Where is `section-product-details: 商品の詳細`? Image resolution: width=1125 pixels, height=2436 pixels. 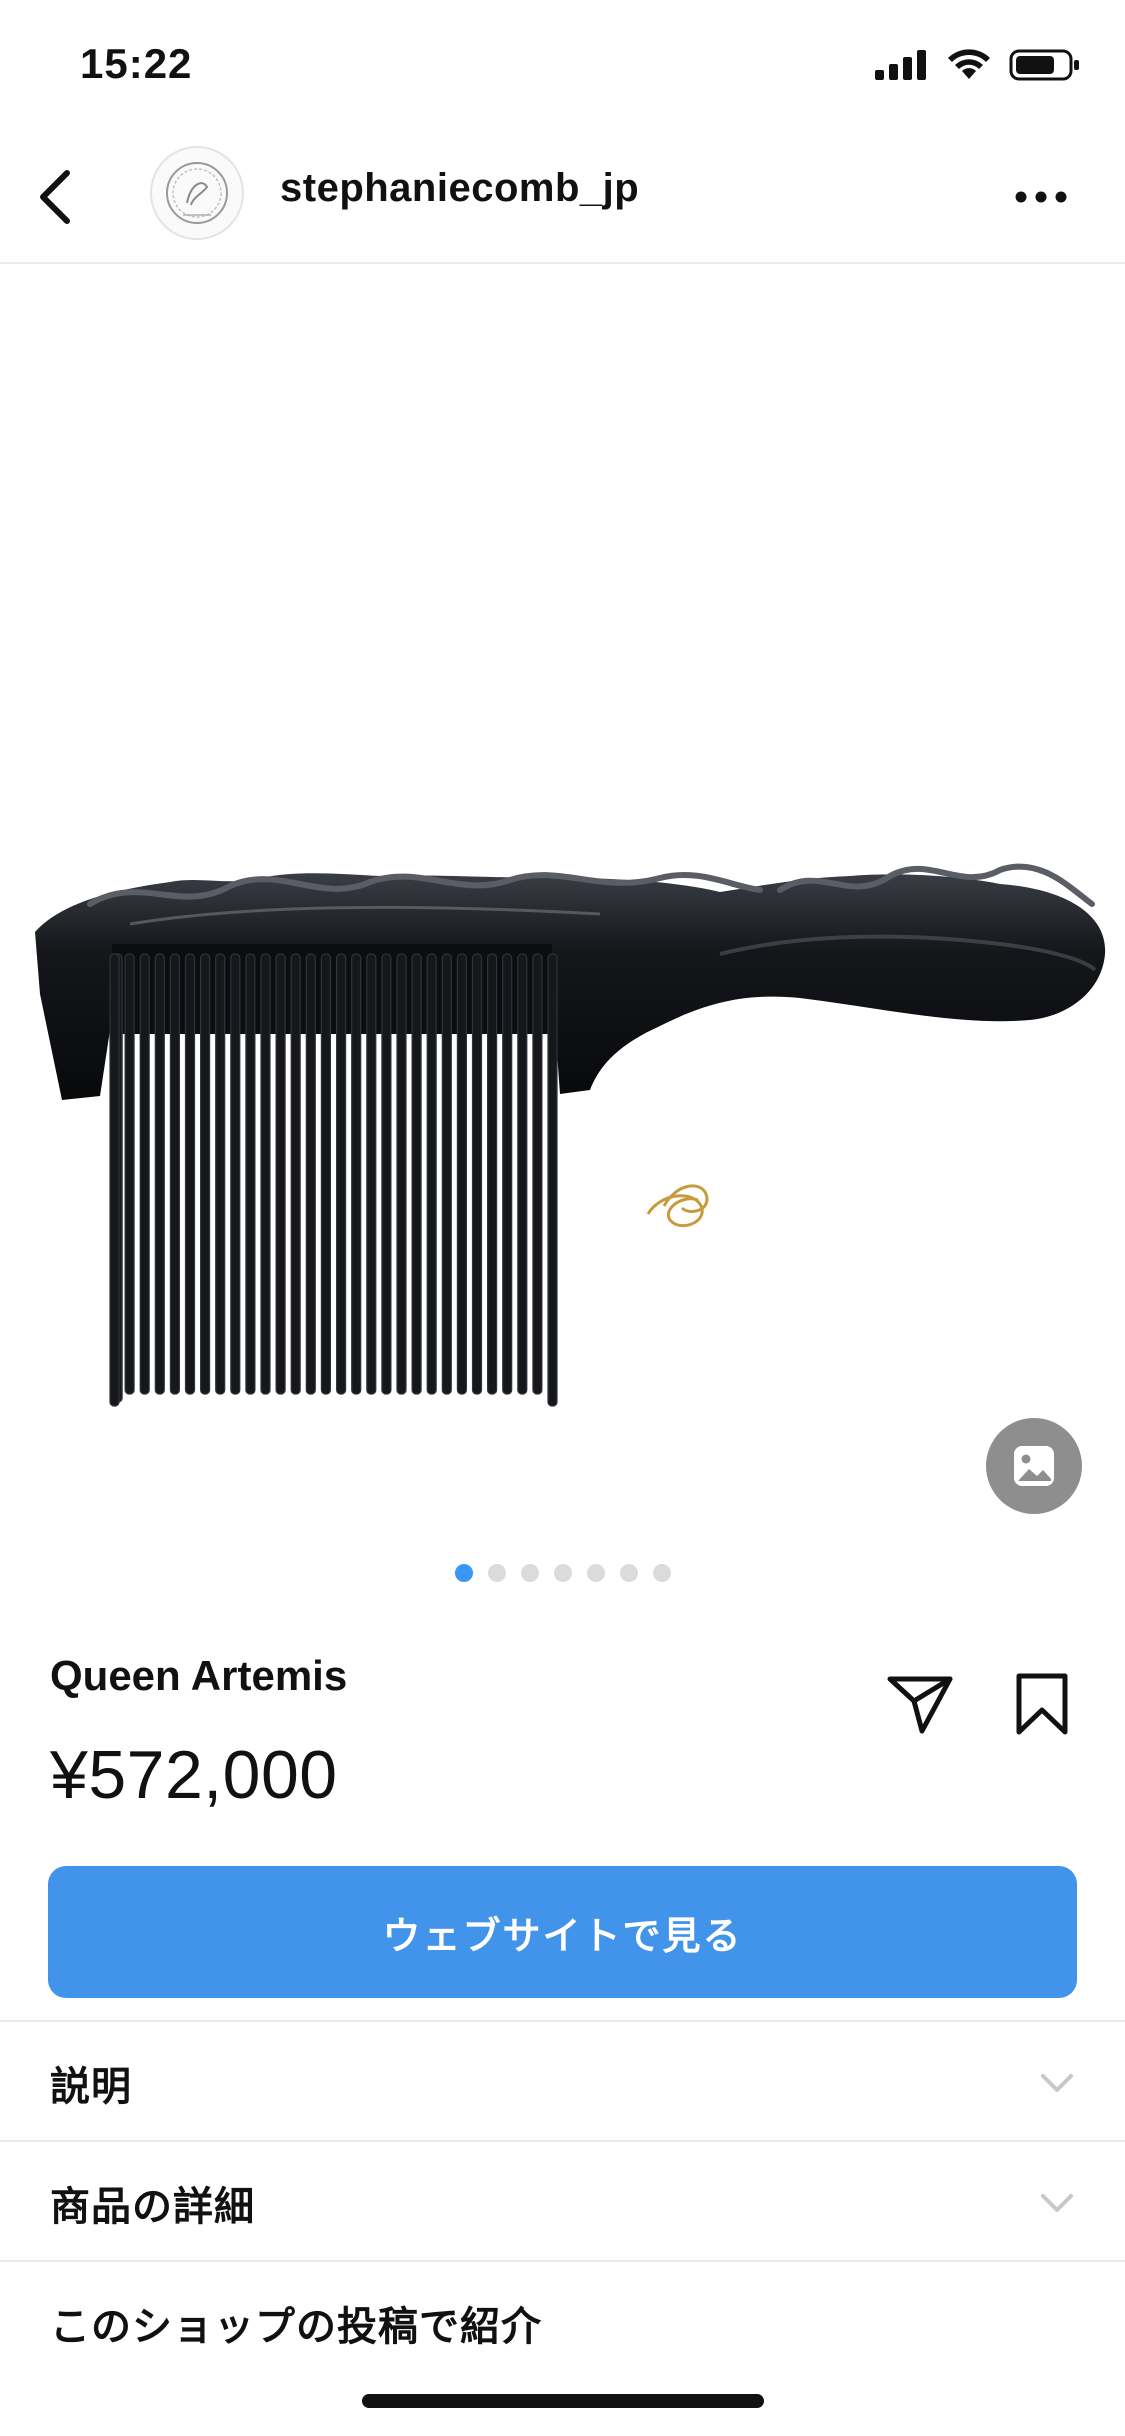
section-product-details: 商品の詳細 is located at coordinates (562, 2201).